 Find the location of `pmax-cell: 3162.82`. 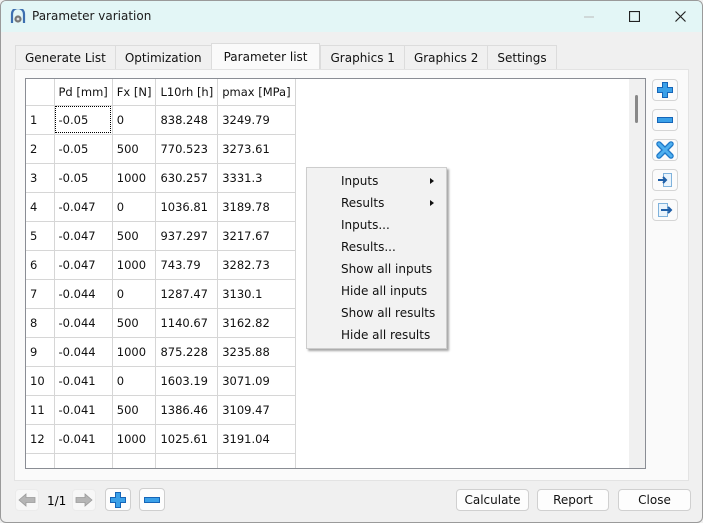

pmax-cell: 3162.82 is located at coordinates (256, 322).